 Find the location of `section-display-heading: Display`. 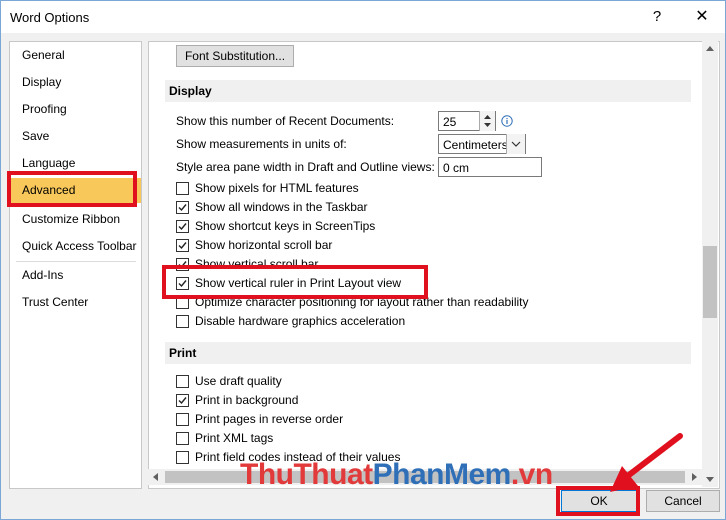

section-display-heading: Display is located at coordinates (428, 91).